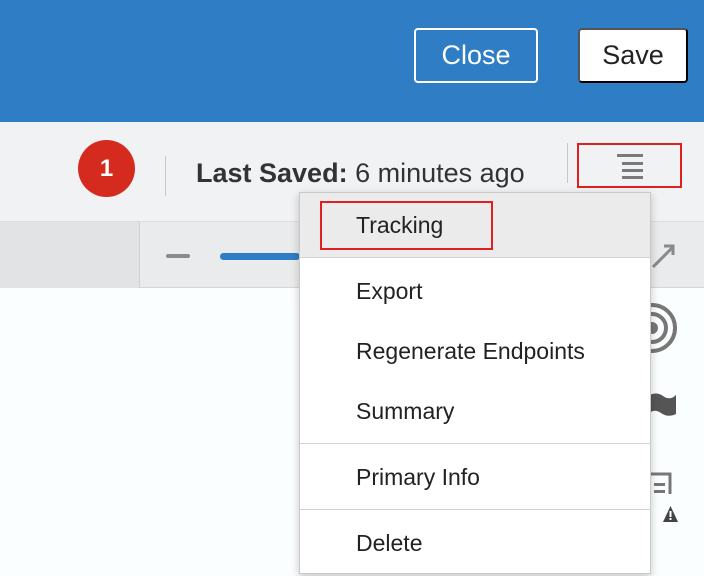  Describe the element at coordinates (70, 255) in the screenshot. I see `toolbar-left-panel` at that location.